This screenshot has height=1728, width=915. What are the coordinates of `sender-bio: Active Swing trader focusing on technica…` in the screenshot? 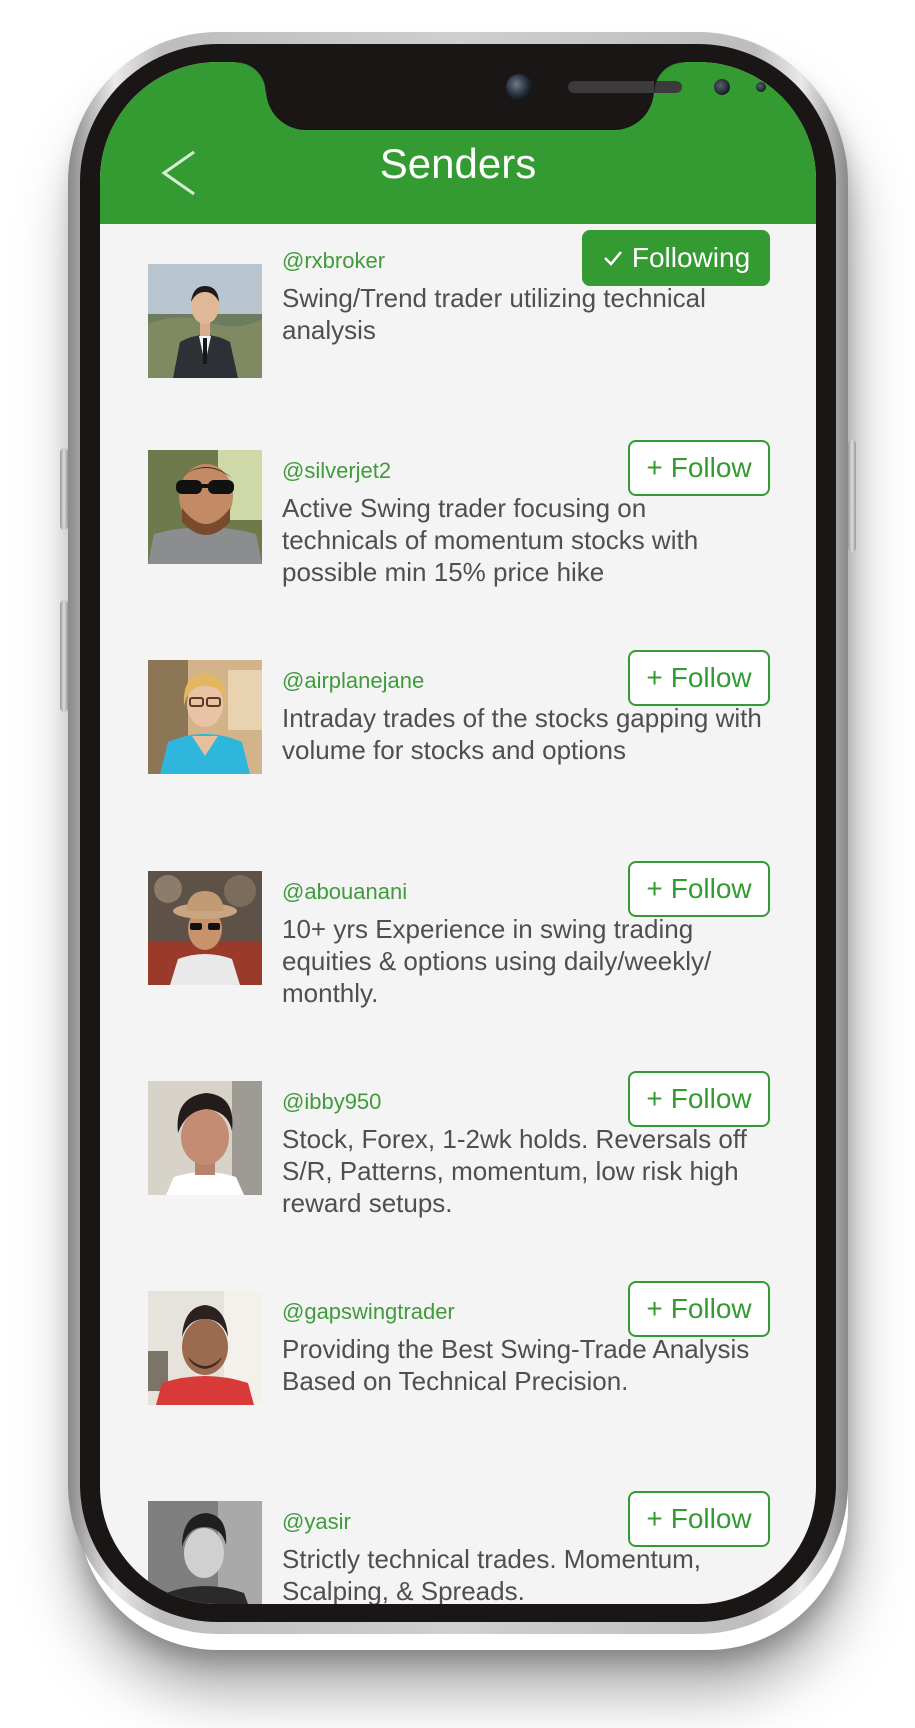 It's located at (490, 540).